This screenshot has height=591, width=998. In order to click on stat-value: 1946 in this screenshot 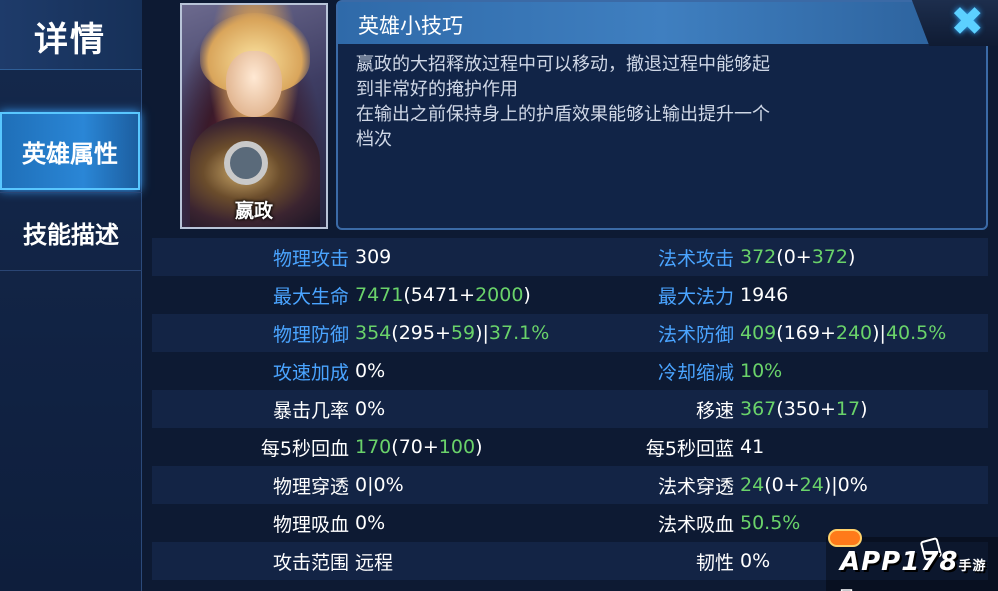, I will do `click(764, 295)`.